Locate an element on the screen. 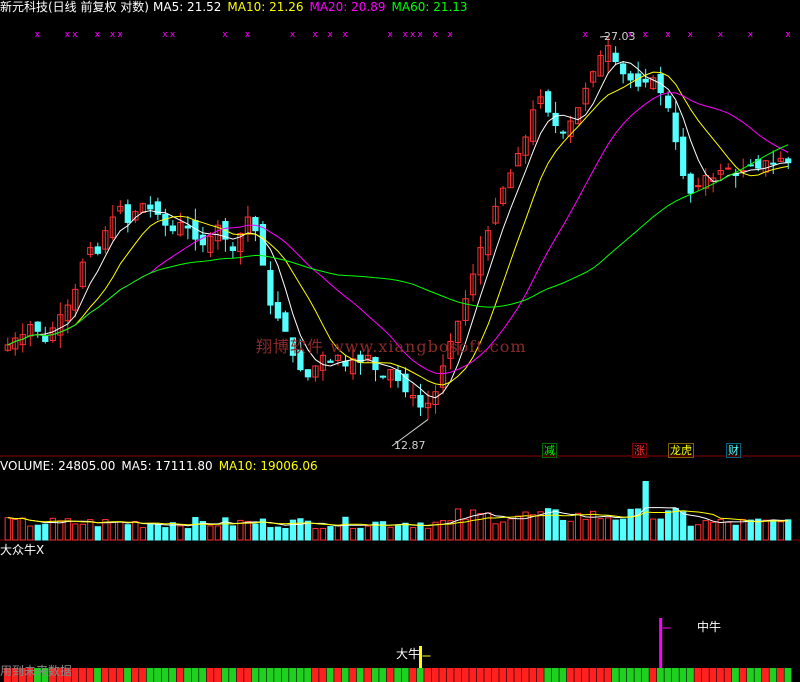  event-rise: 涨 is located at coordinates (639, 450).